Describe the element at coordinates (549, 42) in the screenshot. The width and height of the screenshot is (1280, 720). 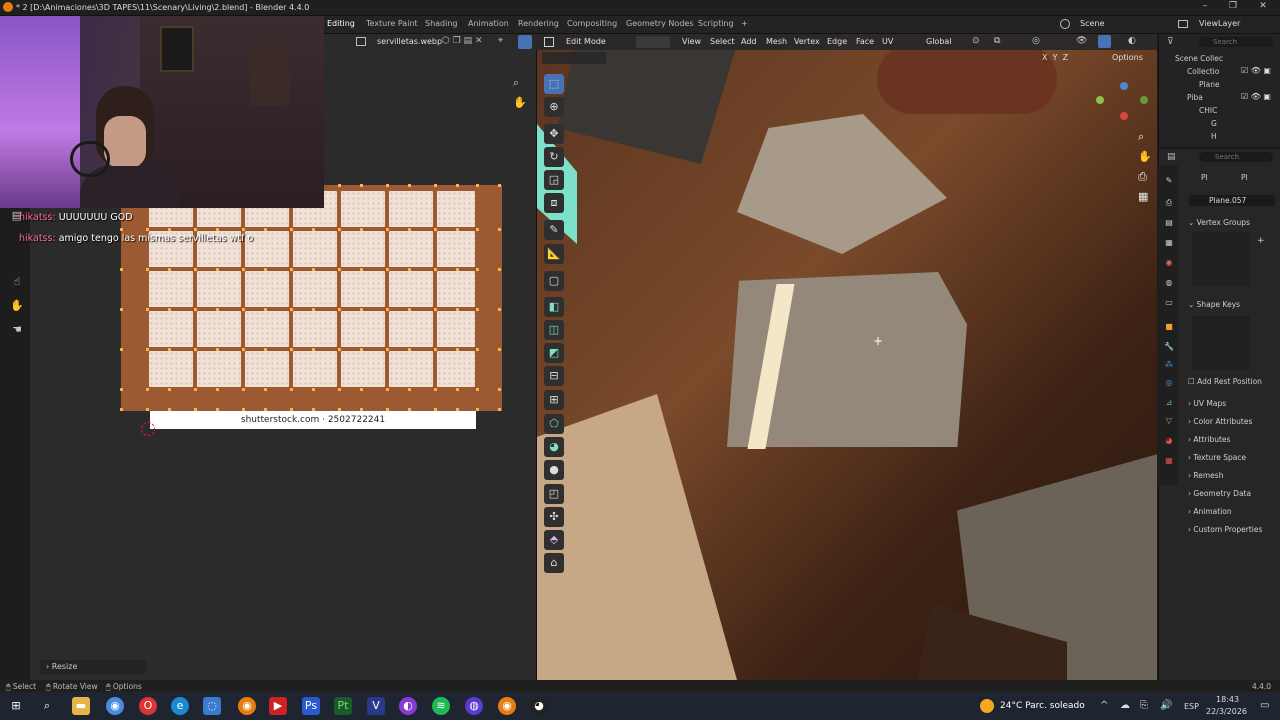
I see `editor-type-icon` at that location.